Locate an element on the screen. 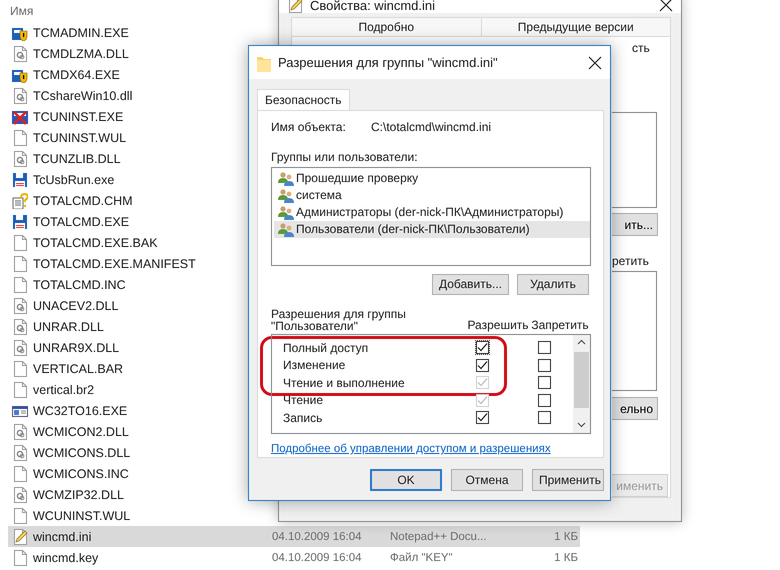 This screenshot has height=570, width=780. file-name: VERTICAL.BAR is located at coordinates (78, 369).